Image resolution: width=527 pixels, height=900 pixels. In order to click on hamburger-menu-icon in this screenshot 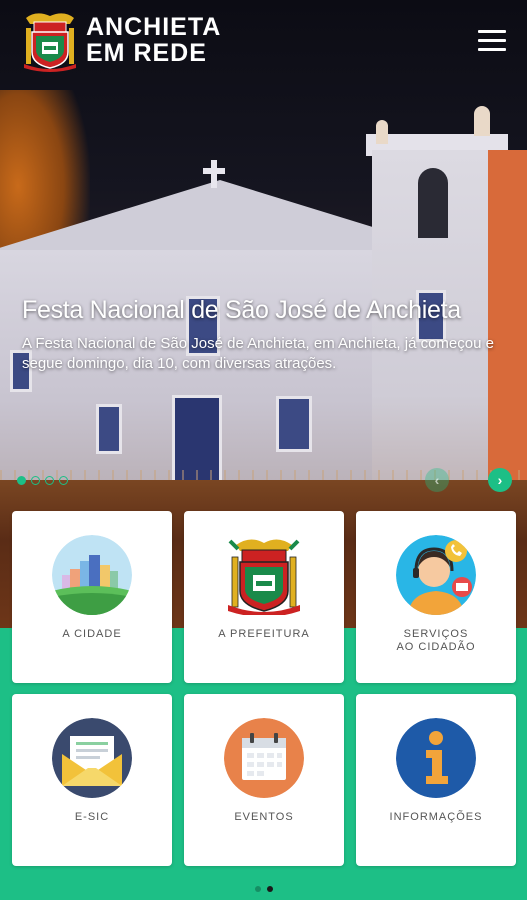, I will do `click(492, 41)`.